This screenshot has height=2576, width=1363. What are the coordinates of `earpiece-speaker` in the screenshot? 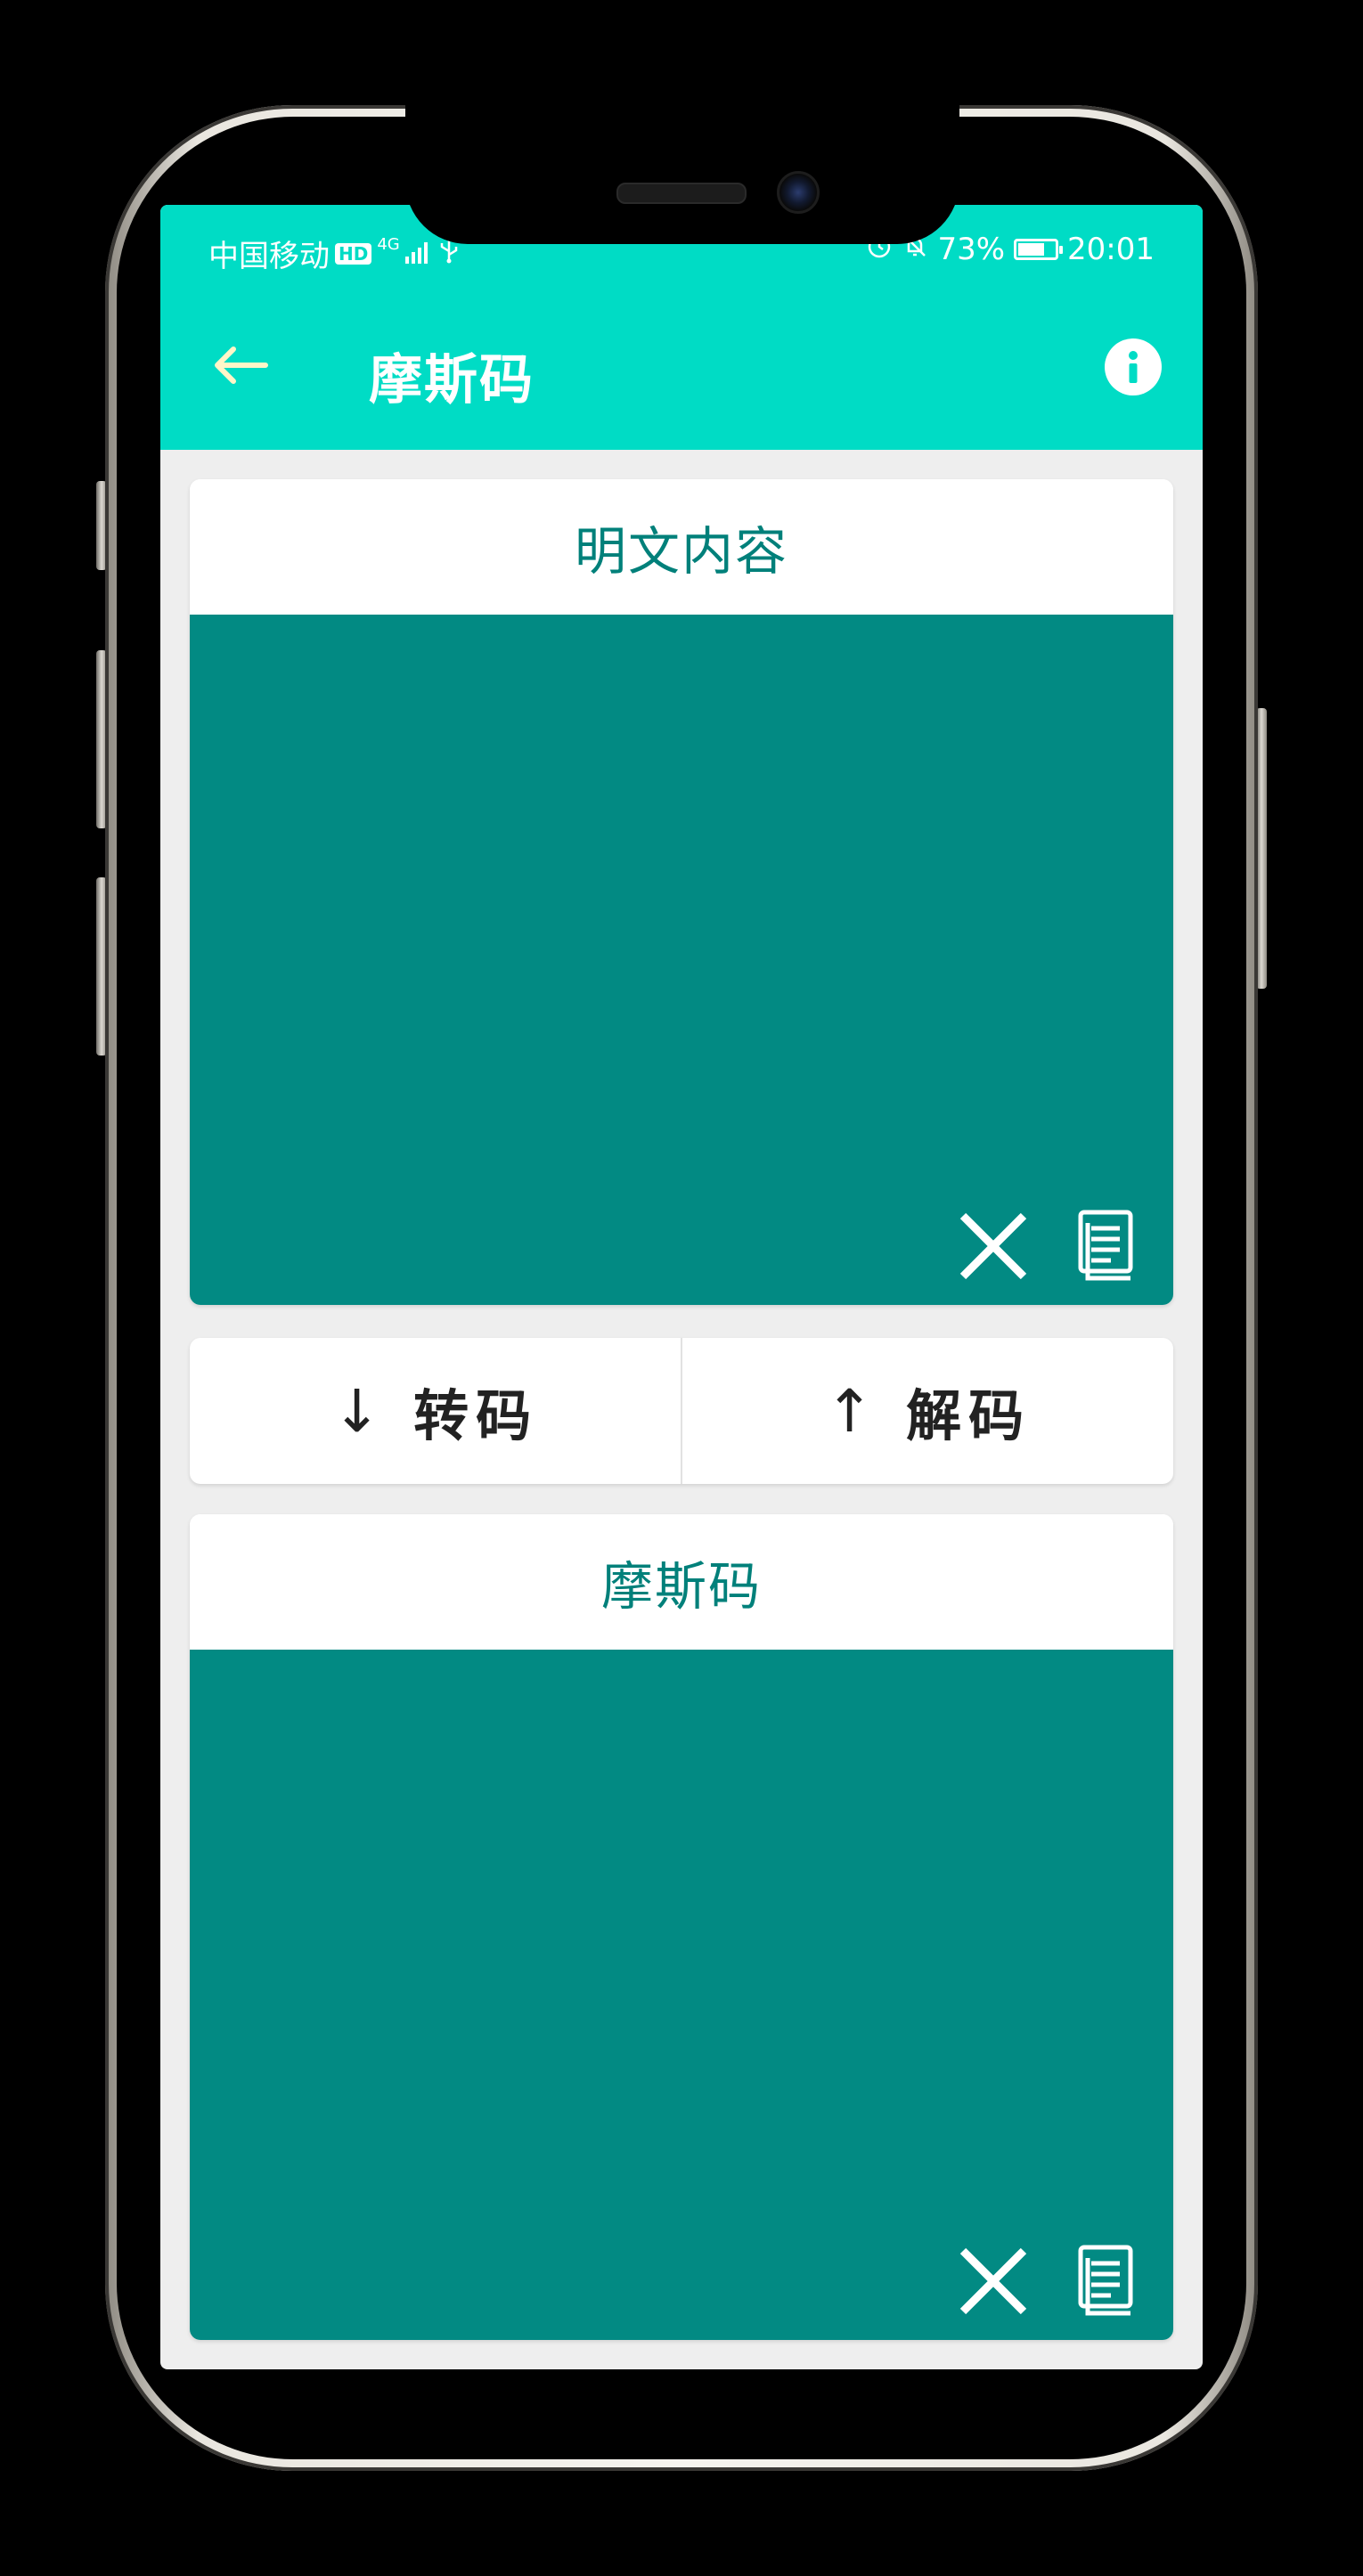 It's located at (681, 193).